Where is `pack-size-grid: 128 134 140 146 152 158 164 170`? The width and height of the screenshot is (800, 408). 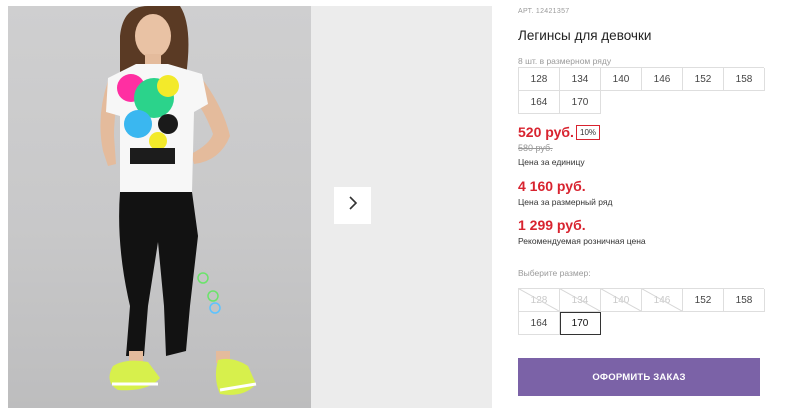
pack-size-grid: 128 134 140 146 152 158 164 170 is located at coordinates (641, 90).